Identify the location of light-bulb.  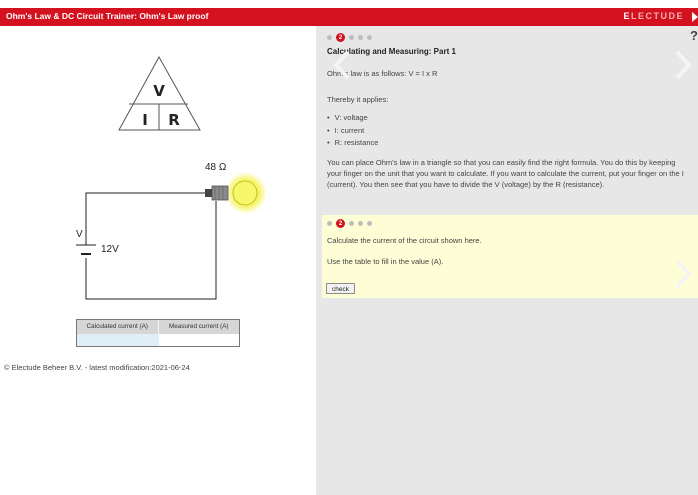
(236, 193).